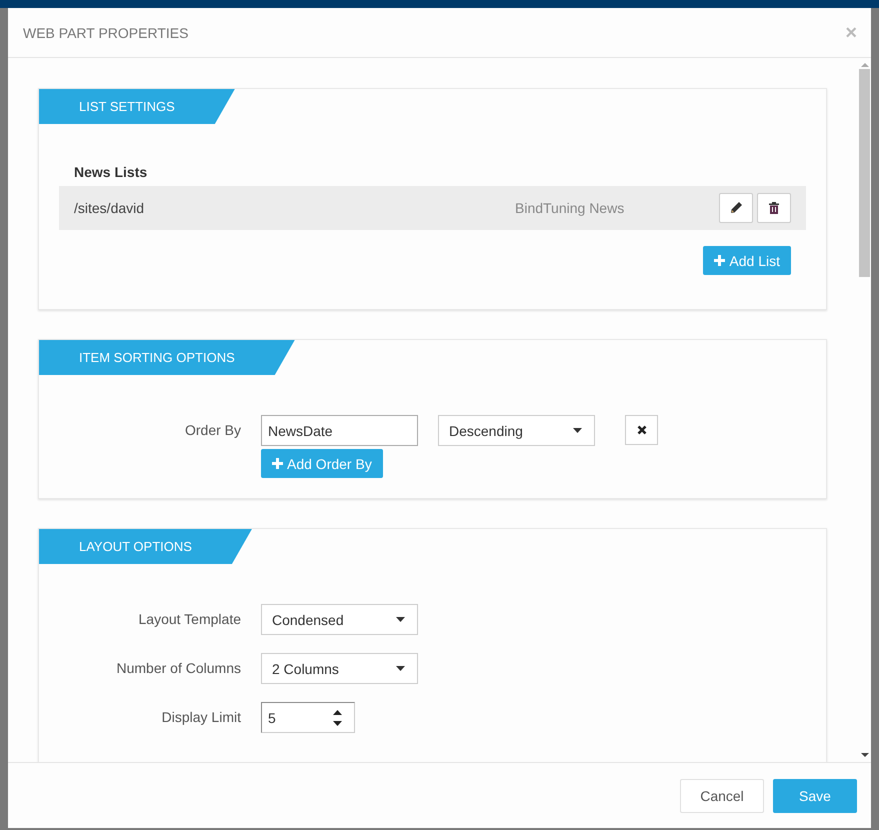 The height and width of the screenshot is (830, 879). I want to click on spin-up-icon, so click(337, 712).